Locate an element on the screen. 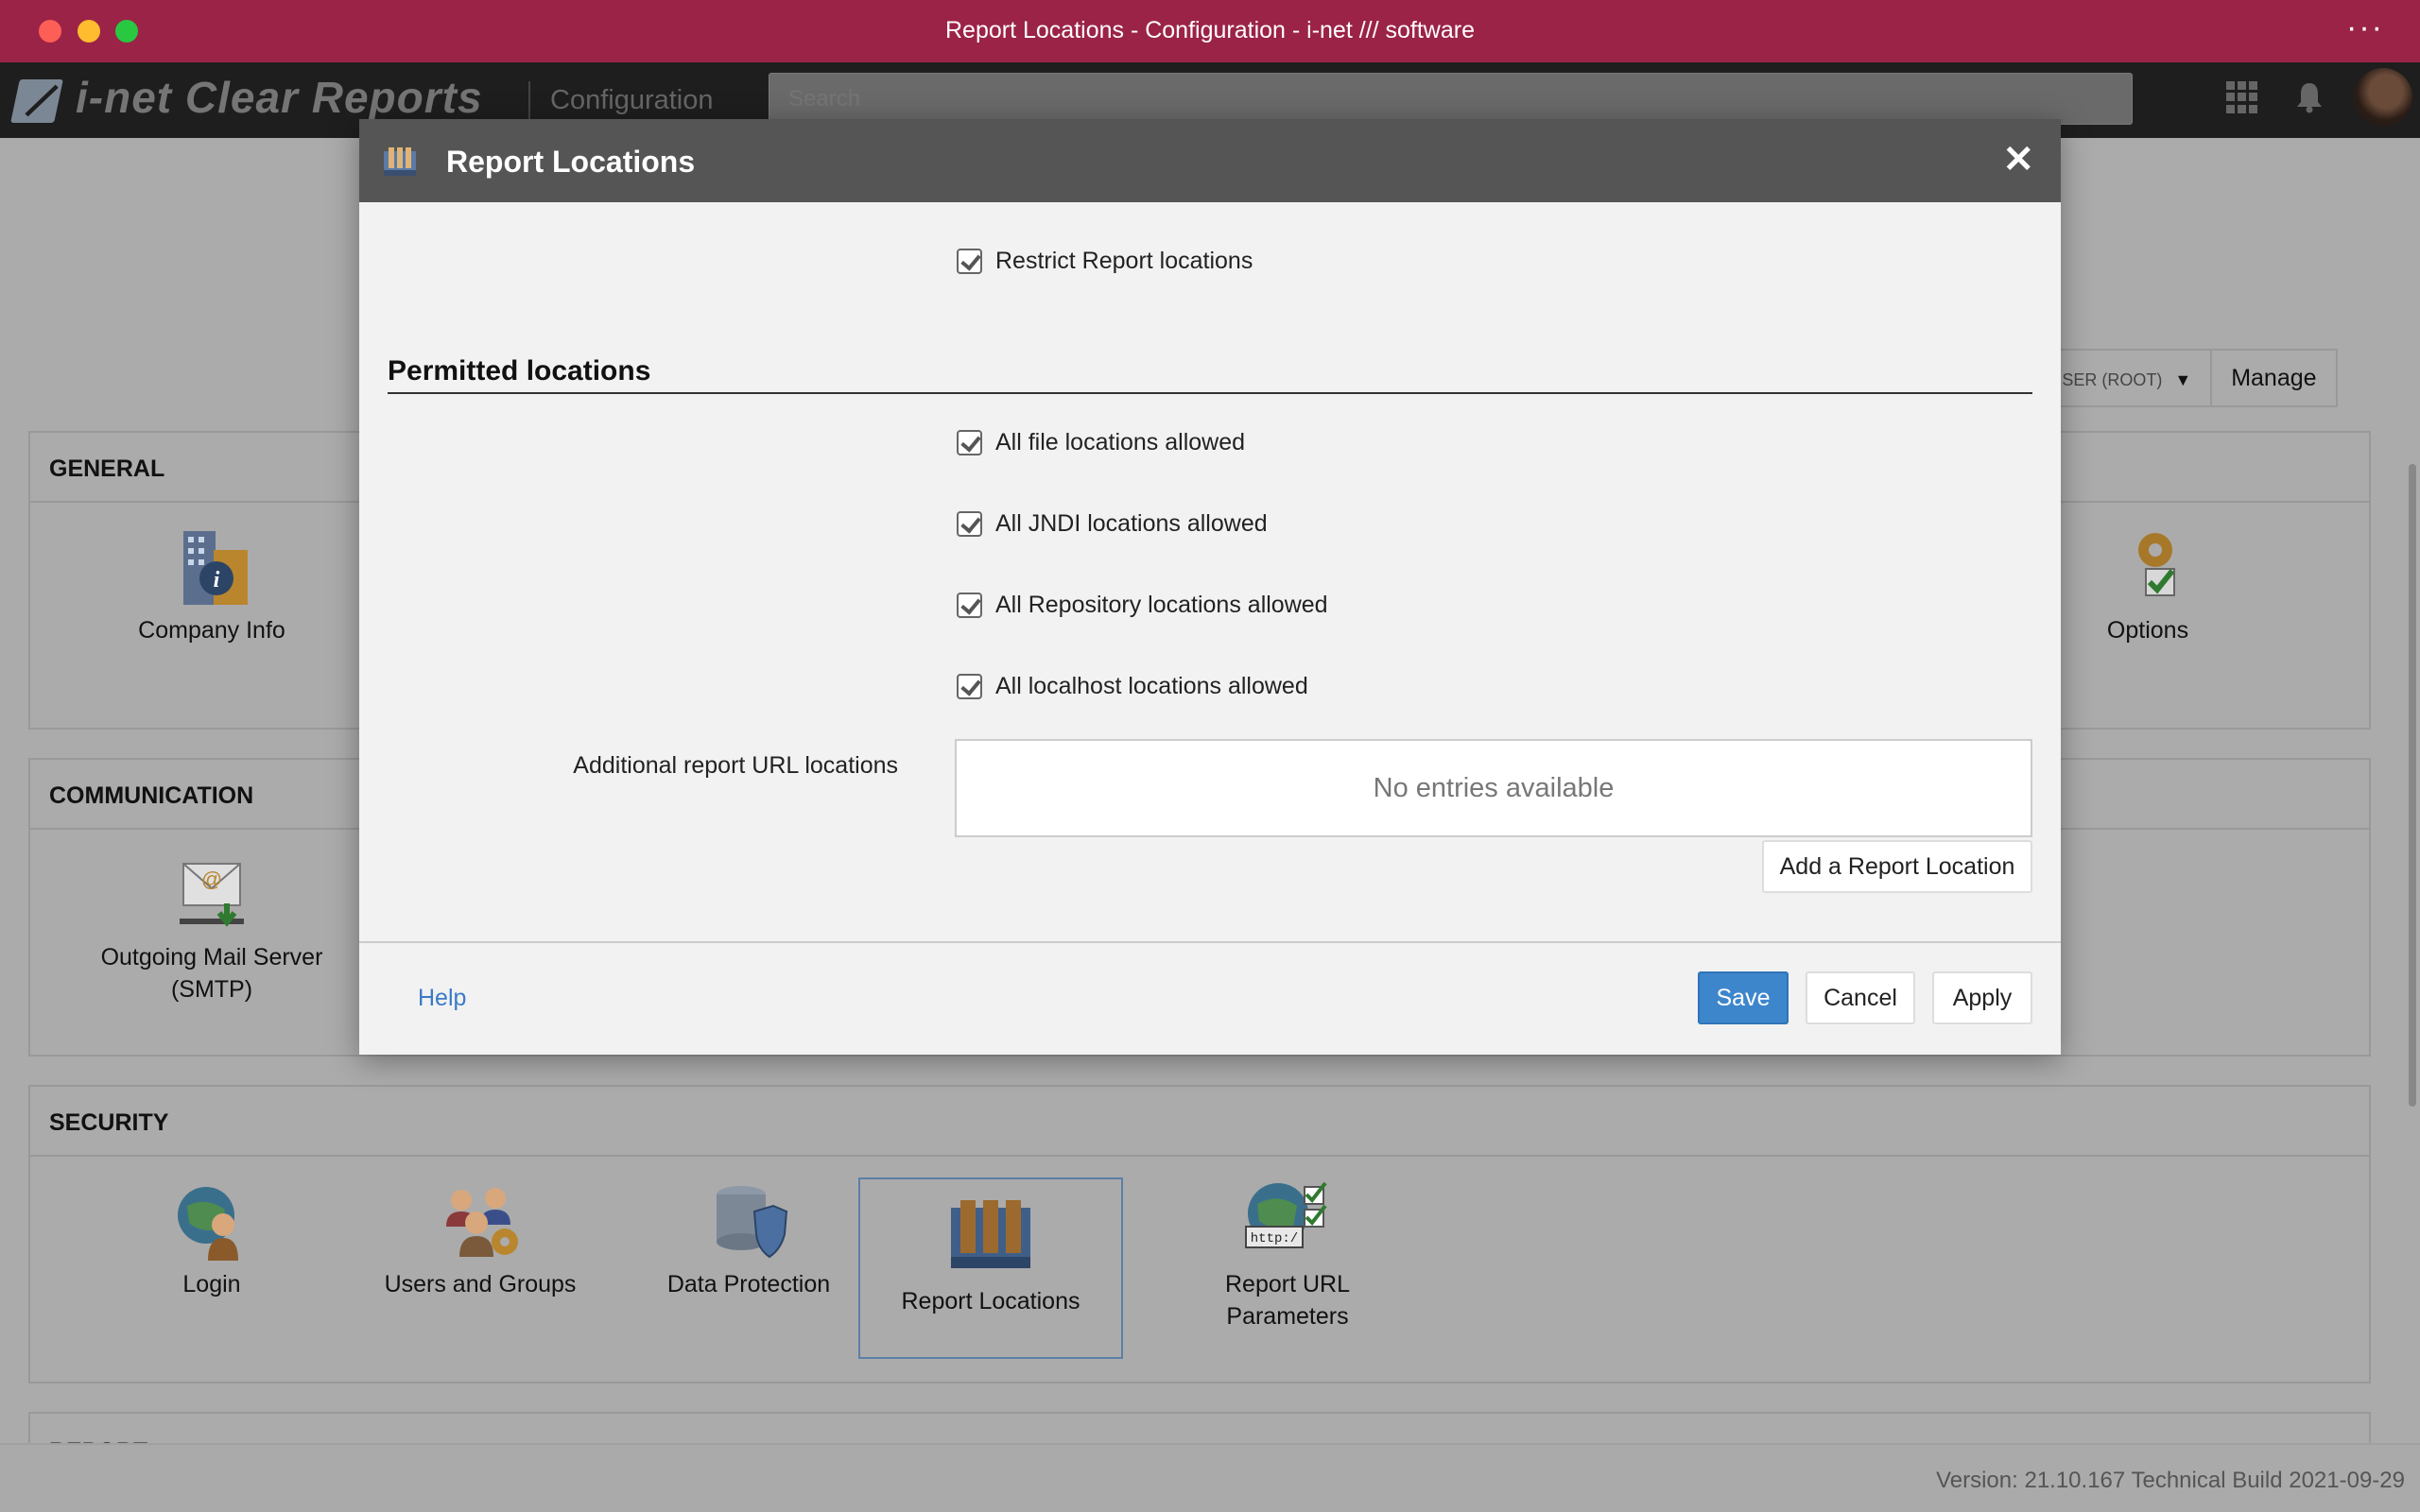 The height and width of the screenshot is (1512, 2420). all-repository-locations-checkbox: All Repository locations allowed is located at coordinates (1142, 605).